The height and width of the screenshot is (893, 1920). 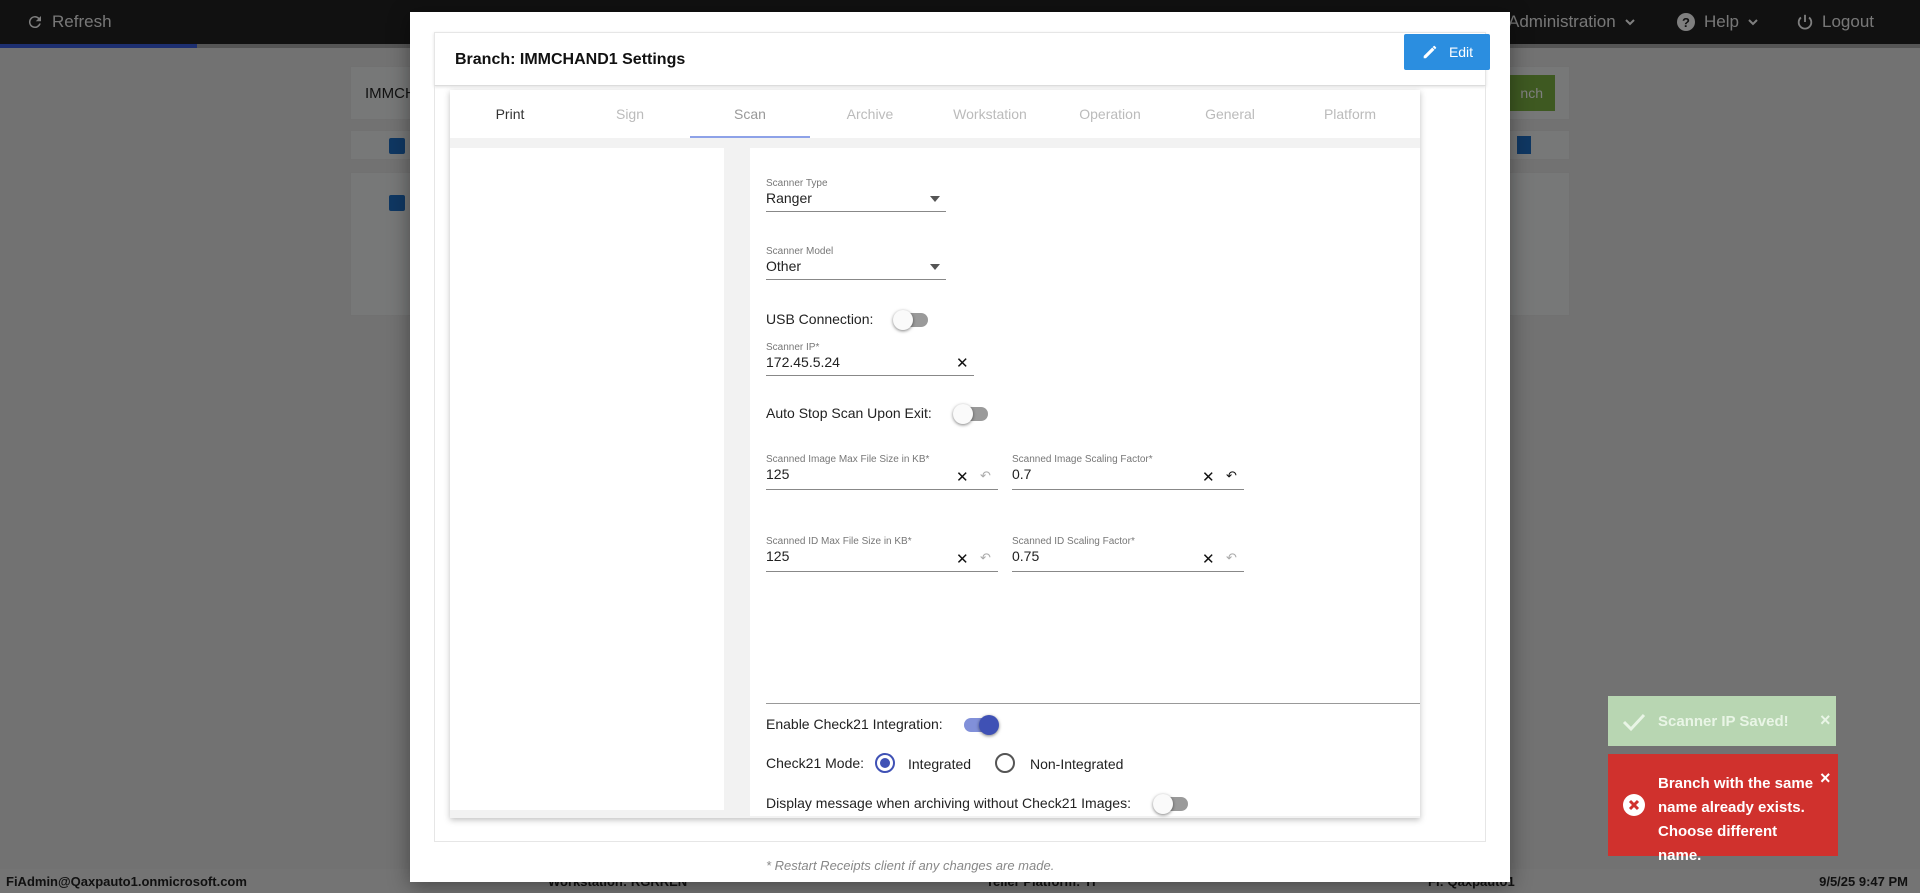 What do you see at coordinates (1350, 114) in the screenshot?
I see `tab-platform: Platform` at bounding box center [1350, 114].